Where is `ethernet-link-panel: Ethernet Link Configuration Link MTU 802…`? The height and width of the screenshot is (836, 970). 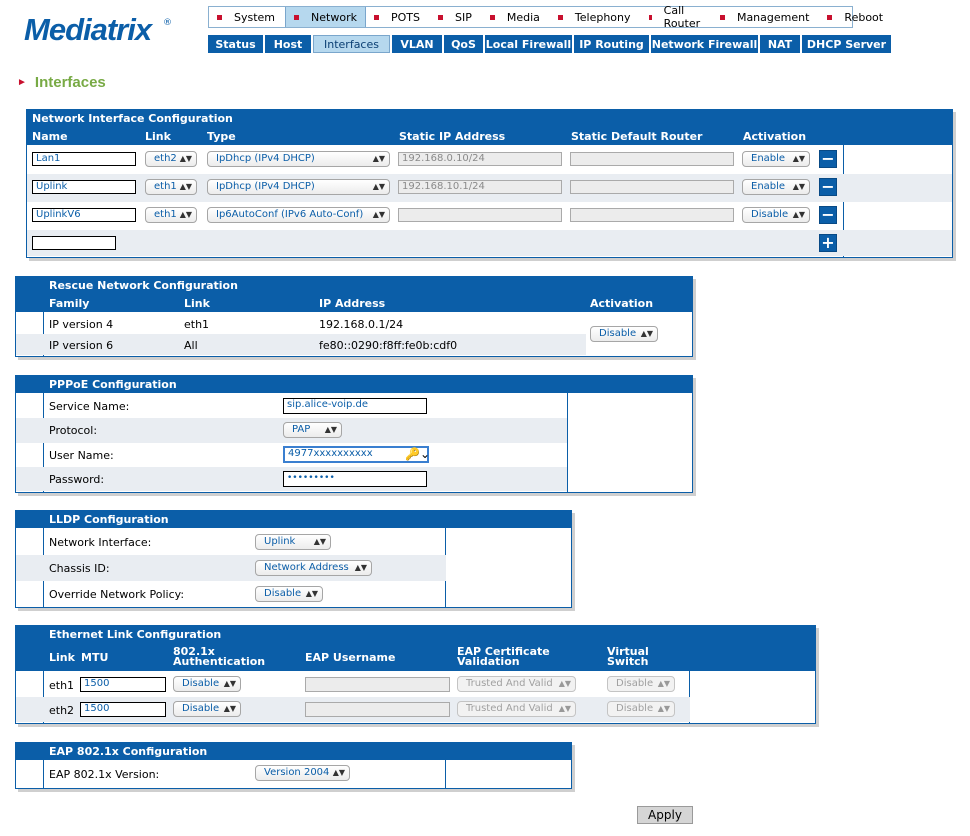
ethernet-link-panel: Ethernet Link Configuration Link MTU 802… is located at coordinates (415, 674).